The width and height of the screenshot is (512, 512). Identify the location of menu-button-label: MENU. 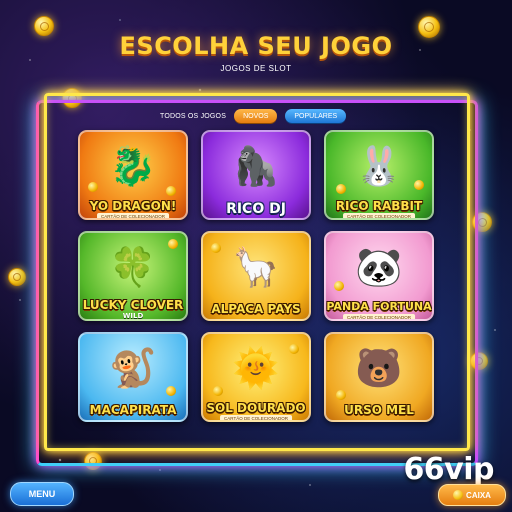
(42, 494).